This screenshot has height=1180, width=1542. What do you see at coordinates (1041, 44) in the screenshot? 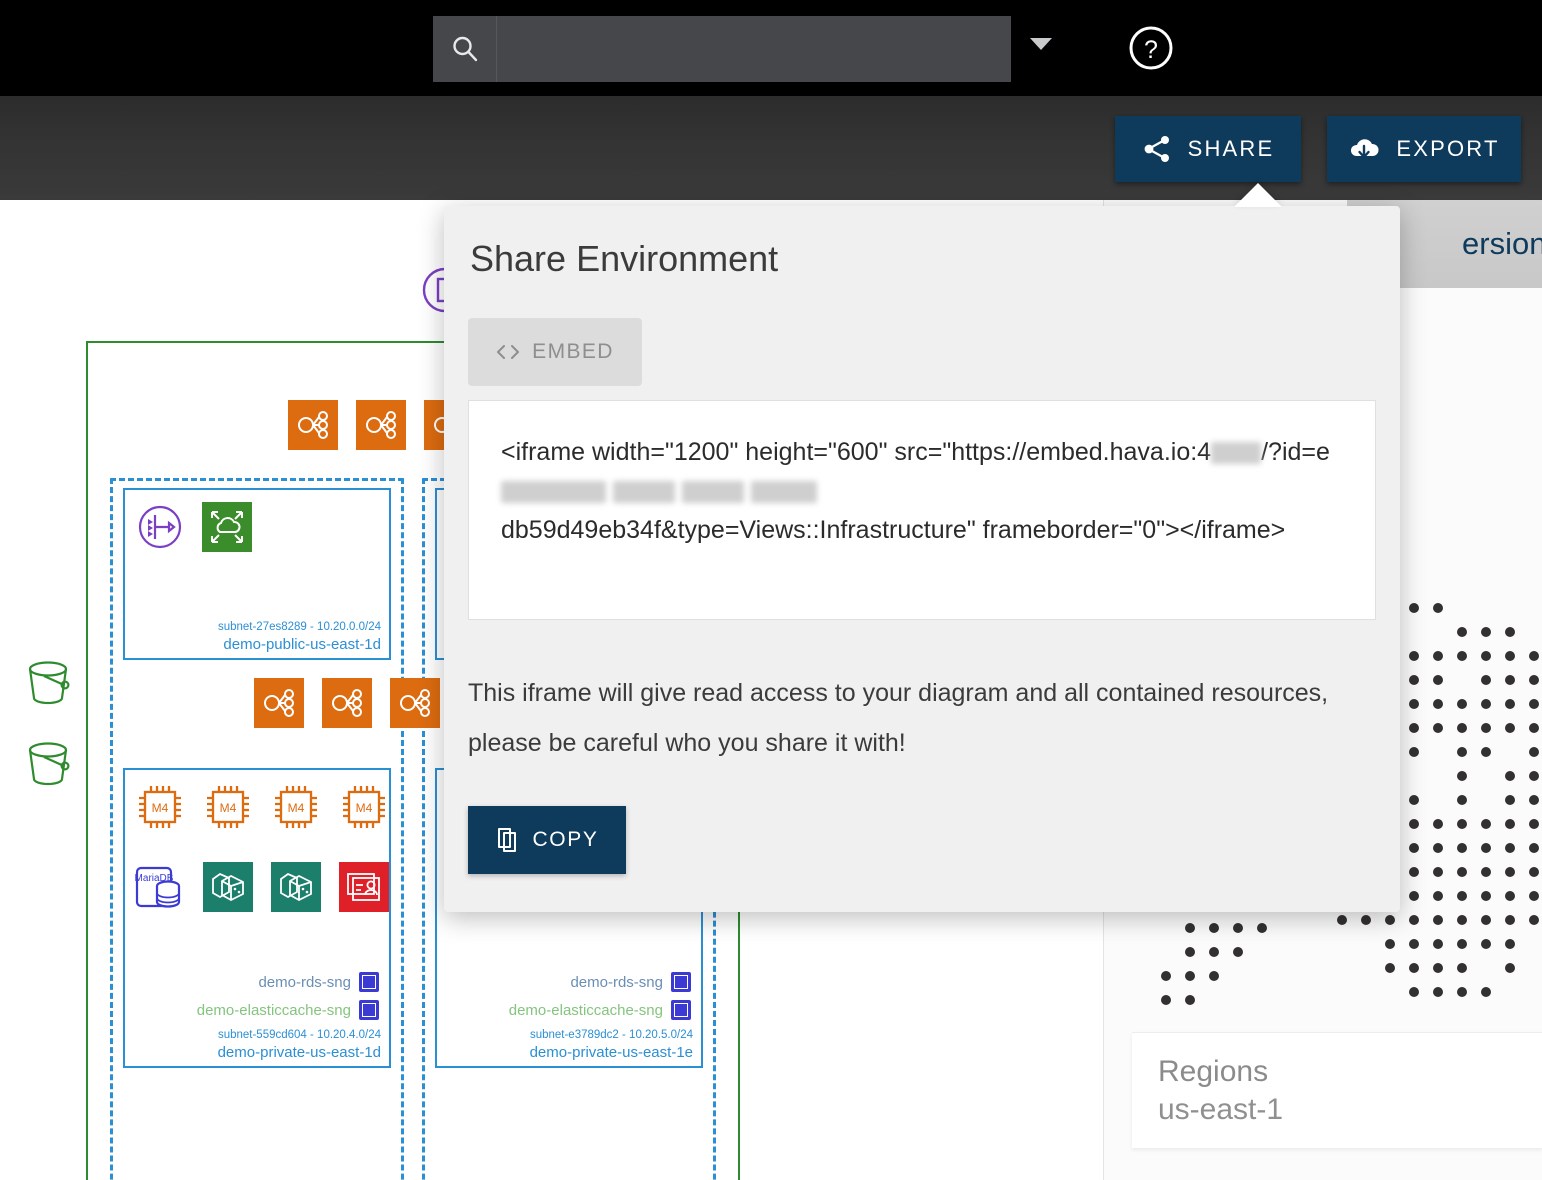
I see `chevron-down-icon` at bounding box center [1041, 44].